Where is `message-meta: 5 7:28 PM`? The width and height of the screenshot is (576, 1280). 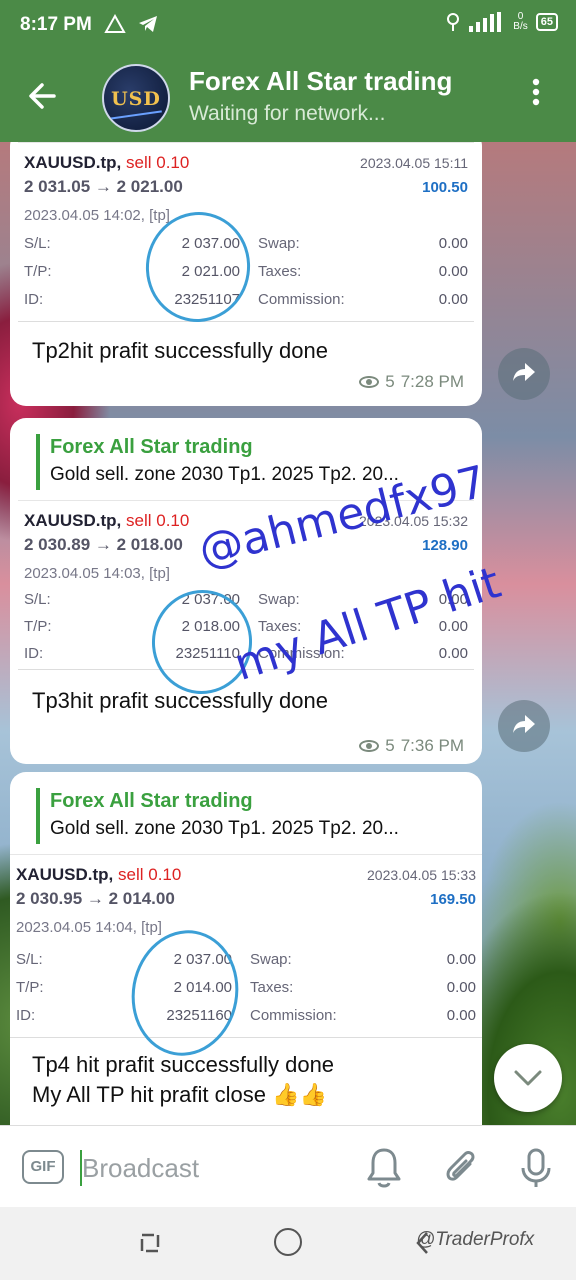
message-meta: 5 7:28 PM is located at coordinates (411, 382).